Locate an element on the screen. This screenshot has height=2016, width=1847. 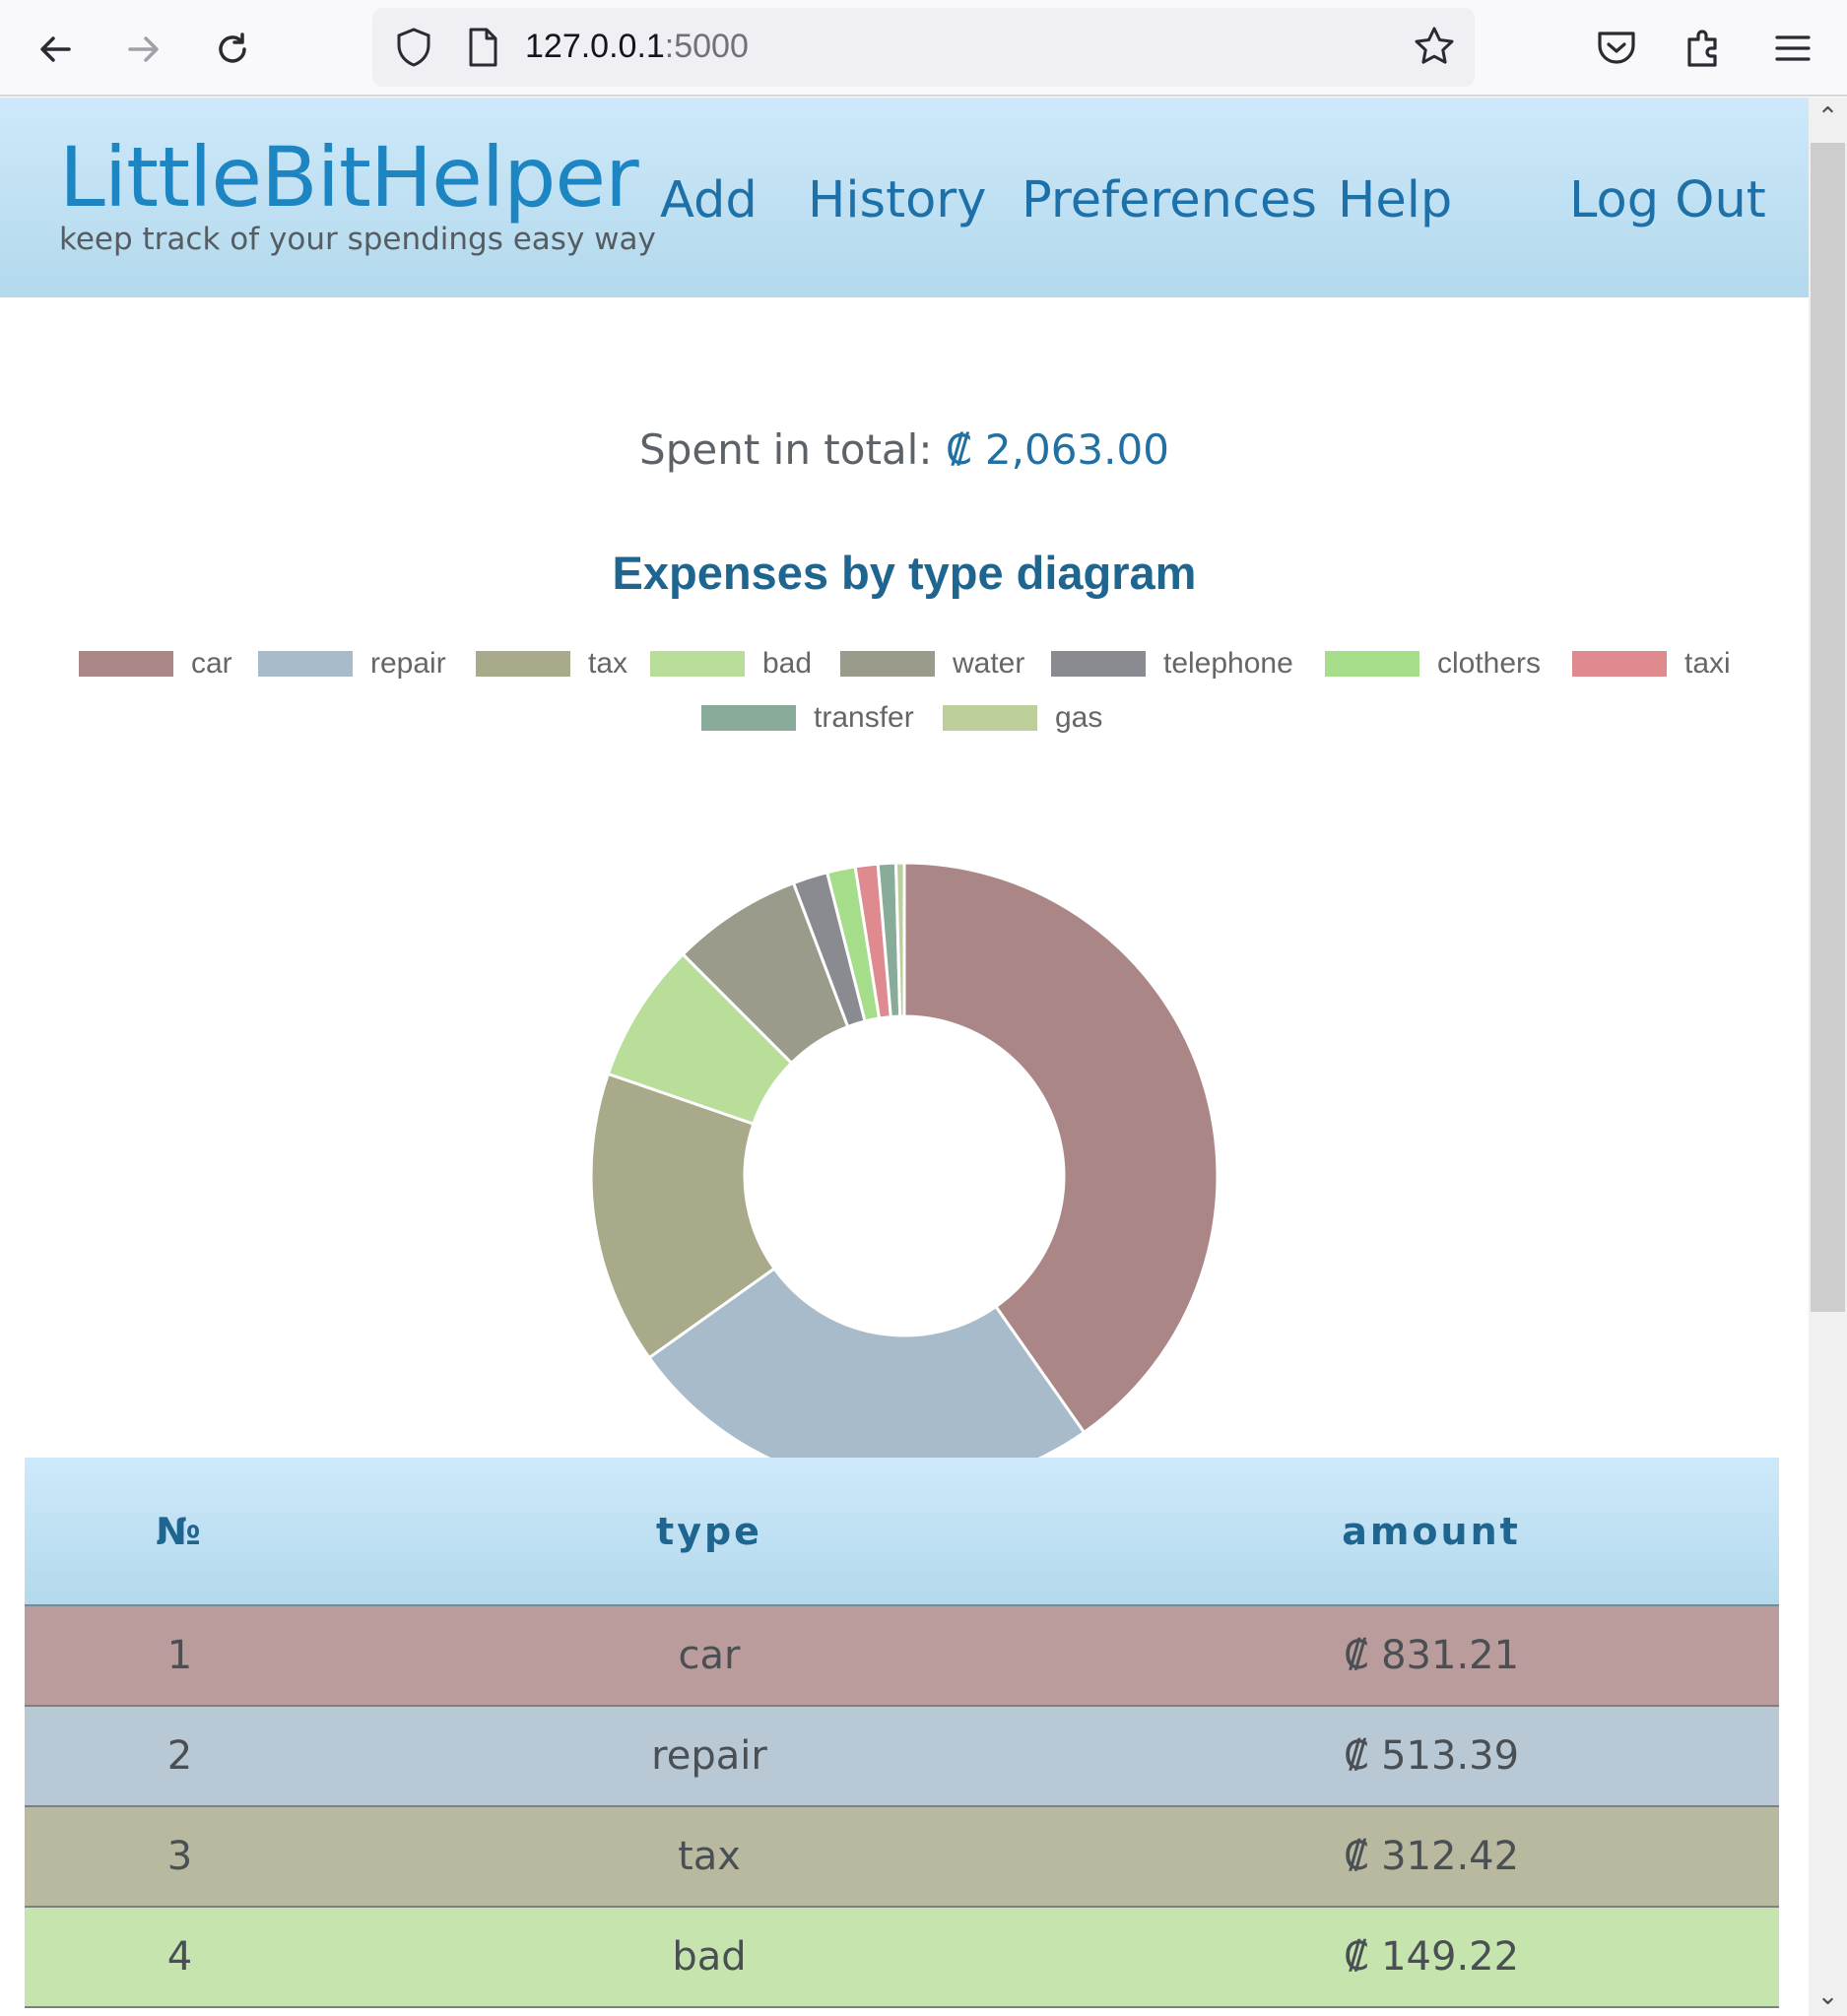
page-icon is located at coordinates (483, 47).